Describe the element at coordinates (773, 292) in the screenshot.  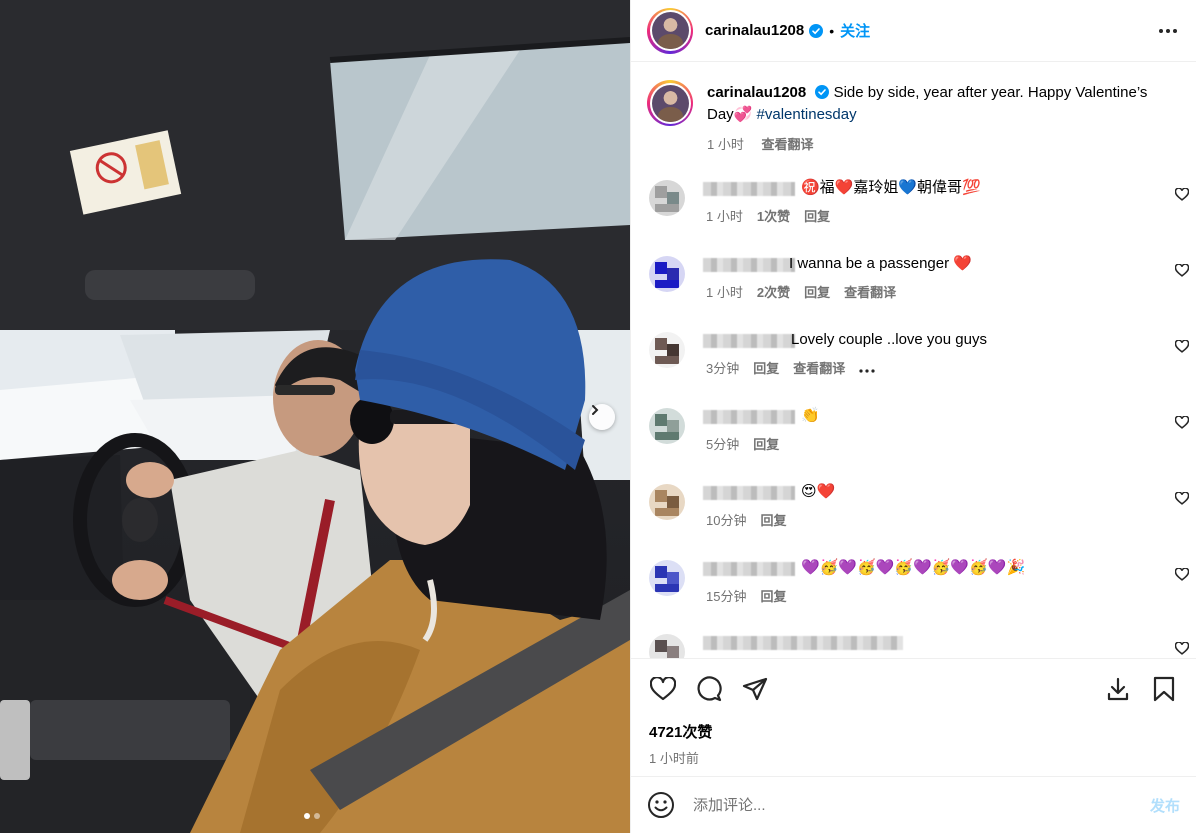
I see `comment-likes: 2次赞` at that location.